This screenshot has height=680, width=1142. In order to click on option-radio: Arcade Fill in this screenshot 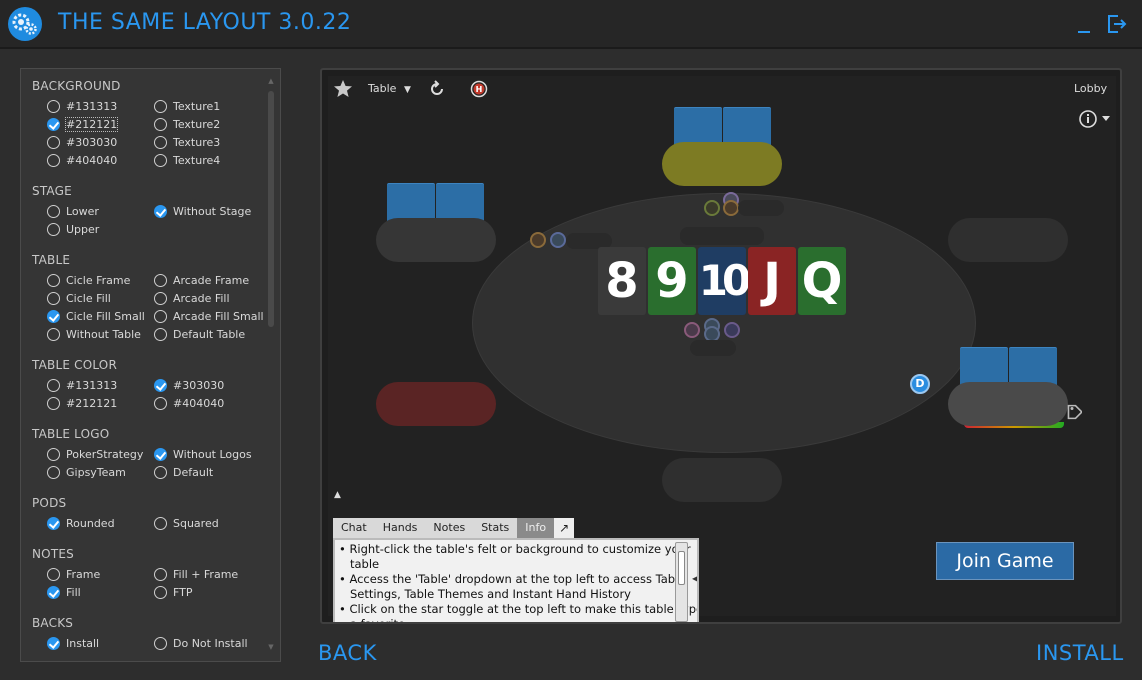, I will do `click(192, 298)`.